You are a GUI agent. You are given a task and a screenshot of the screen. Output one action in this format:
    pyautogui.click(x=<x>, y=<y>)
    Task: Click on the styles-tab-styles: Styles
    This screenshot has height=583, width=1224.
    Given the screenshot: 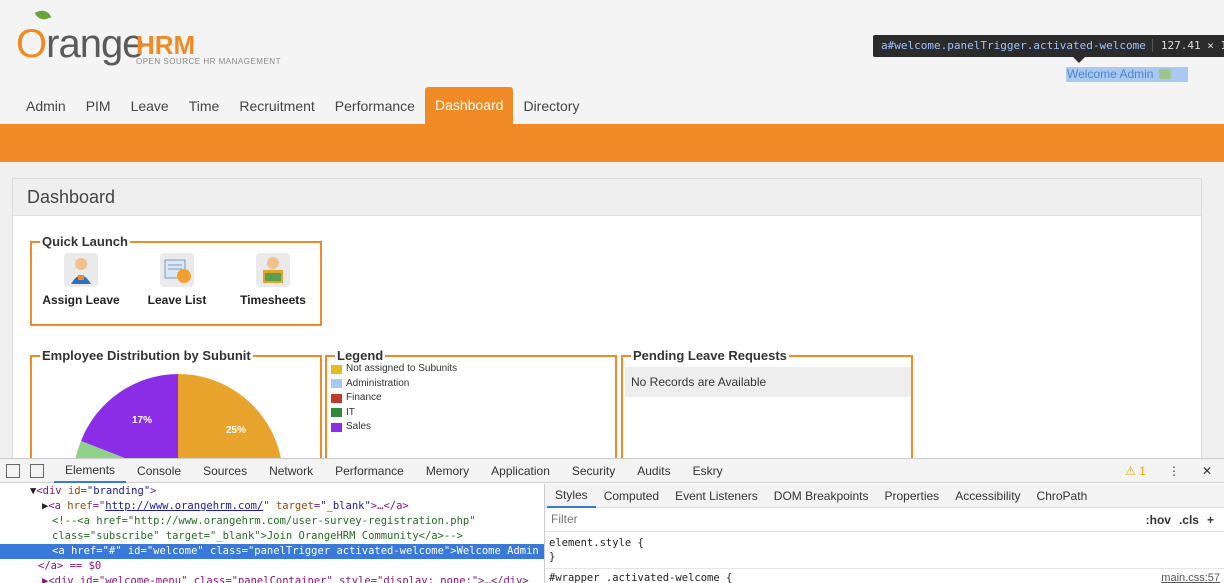 What is the action you would take?
    pyautogui.click(x=571, y=496)
    